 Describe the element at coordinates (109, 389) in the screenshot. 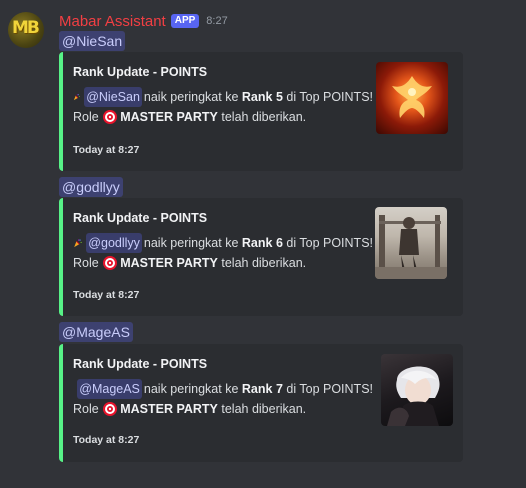

I see `embed-user-mention: @MageAS` at that location.